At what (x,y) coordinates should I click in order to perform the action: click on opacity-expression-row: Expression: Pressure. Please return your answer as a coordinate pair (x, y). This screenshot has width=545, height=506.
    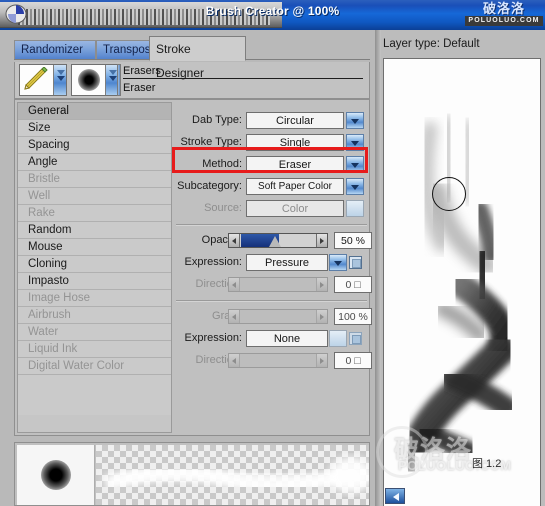
    Looking at the image, I should click on (271, 262).